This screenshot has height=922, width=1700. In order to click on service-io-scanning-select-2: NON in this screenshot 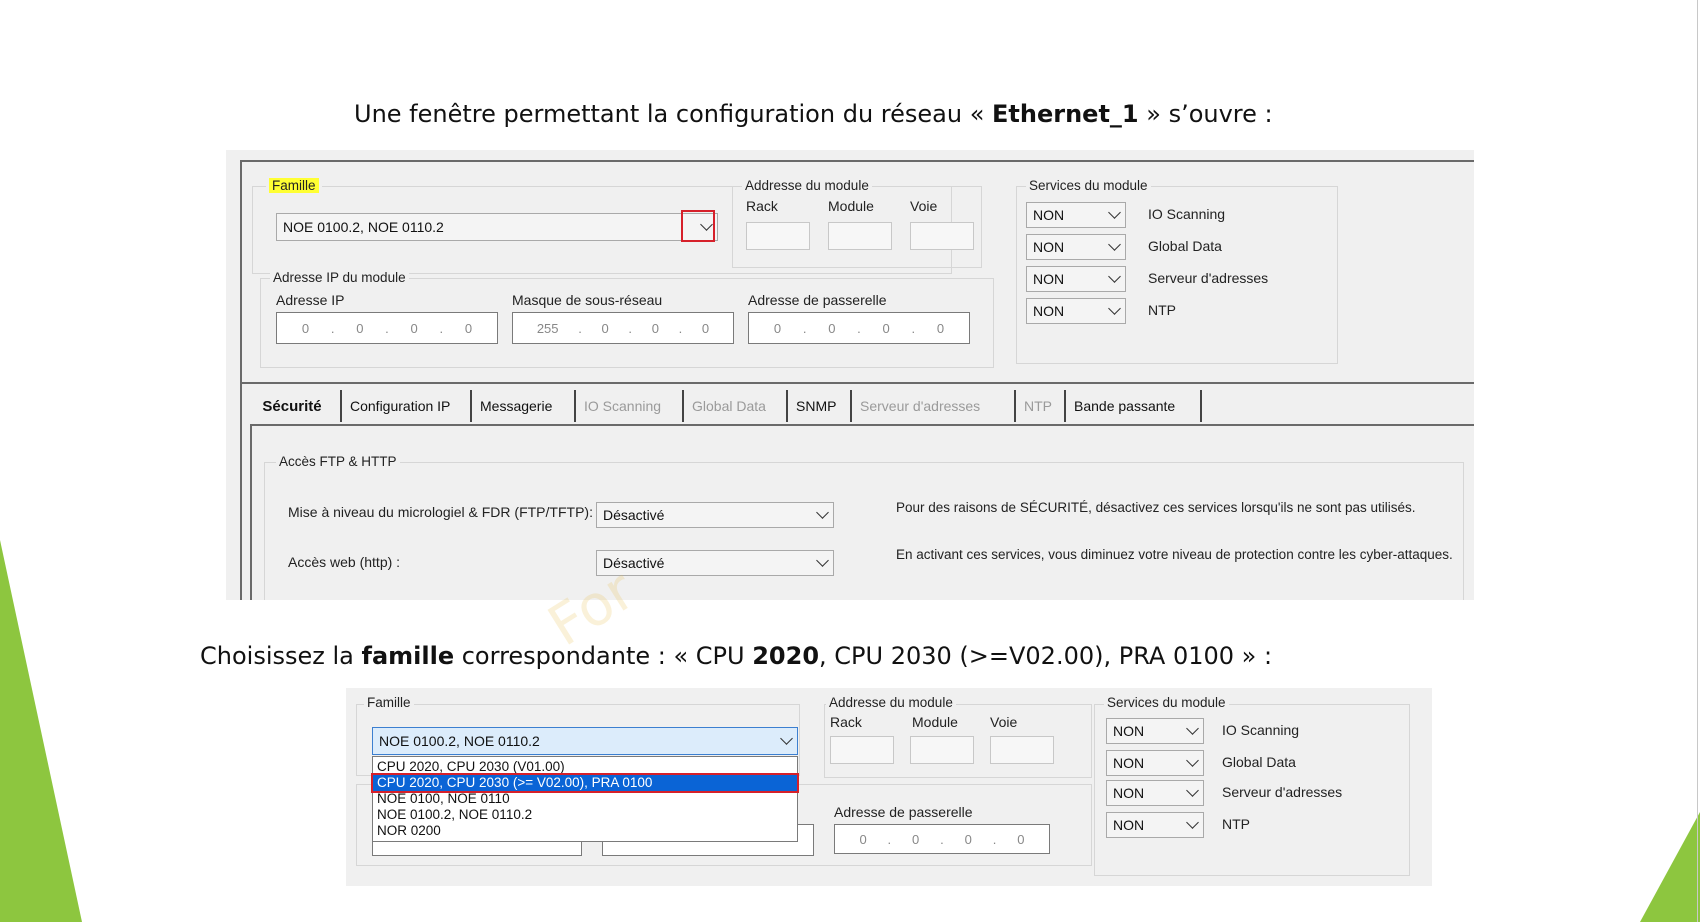, I will do `click(1155, 731)`.